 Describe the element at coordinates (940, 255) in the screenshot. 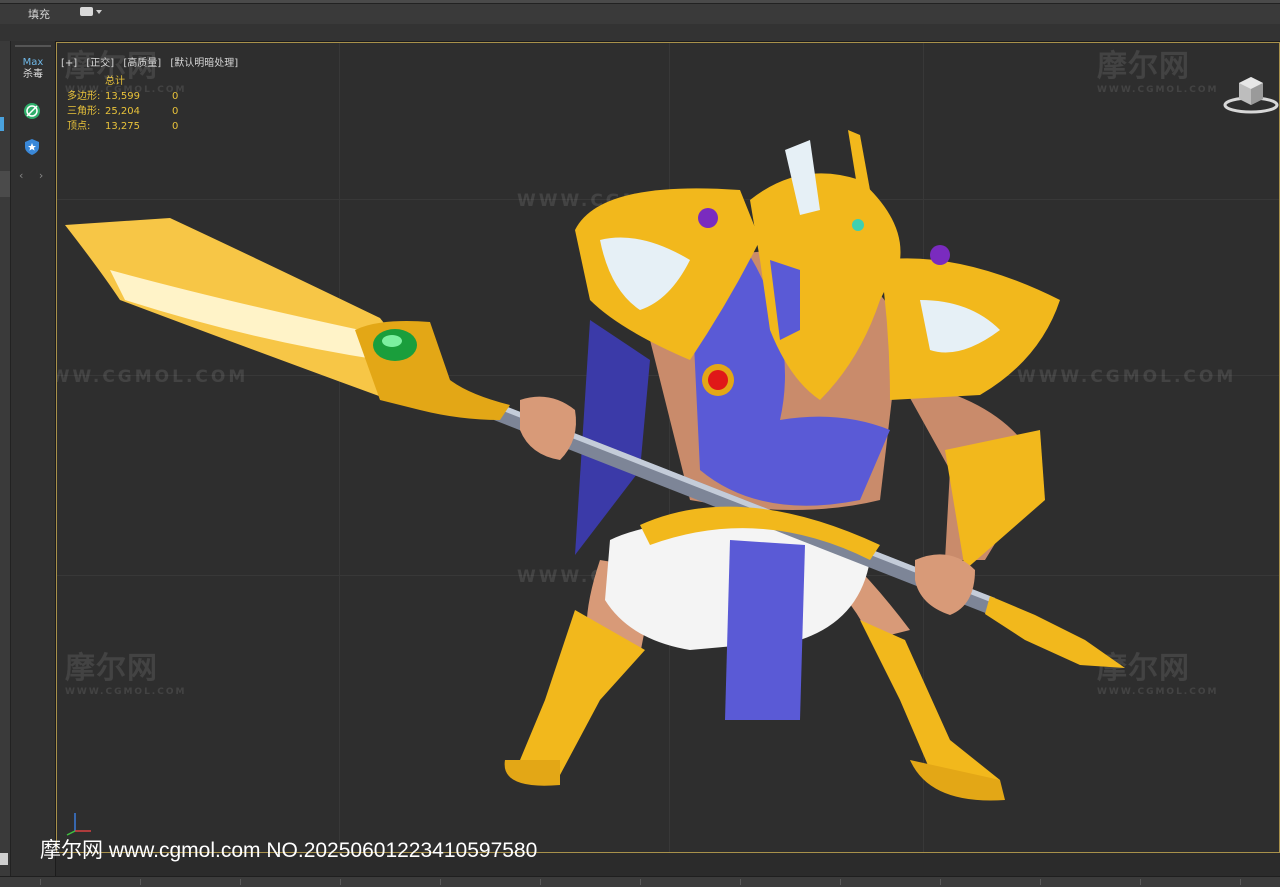

I see `pauldron-gem-right` at that location.